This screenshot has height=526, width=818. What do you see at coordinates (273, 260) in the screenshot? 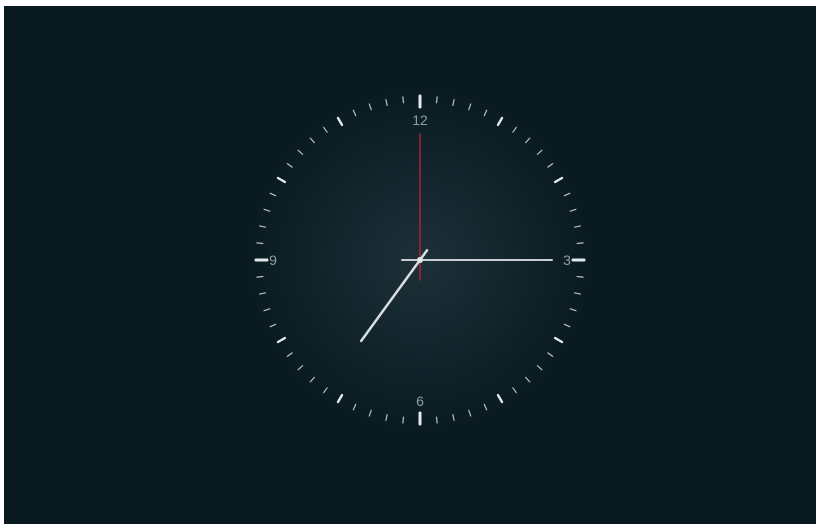
I see `numeral-9: 9` at bounding box center [273, 260].